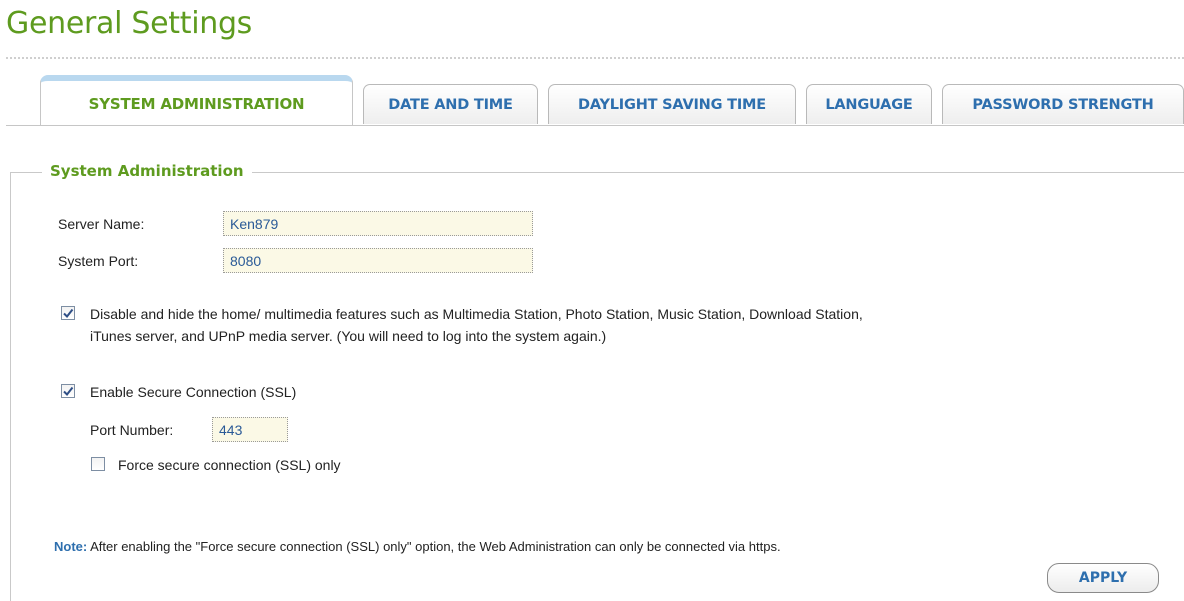 The width and height of the screenshot is (1184, 601). Describe the element at coordinates (869, 104) in the screenshot. I see `tab-language: LANGUAGE` at that location.